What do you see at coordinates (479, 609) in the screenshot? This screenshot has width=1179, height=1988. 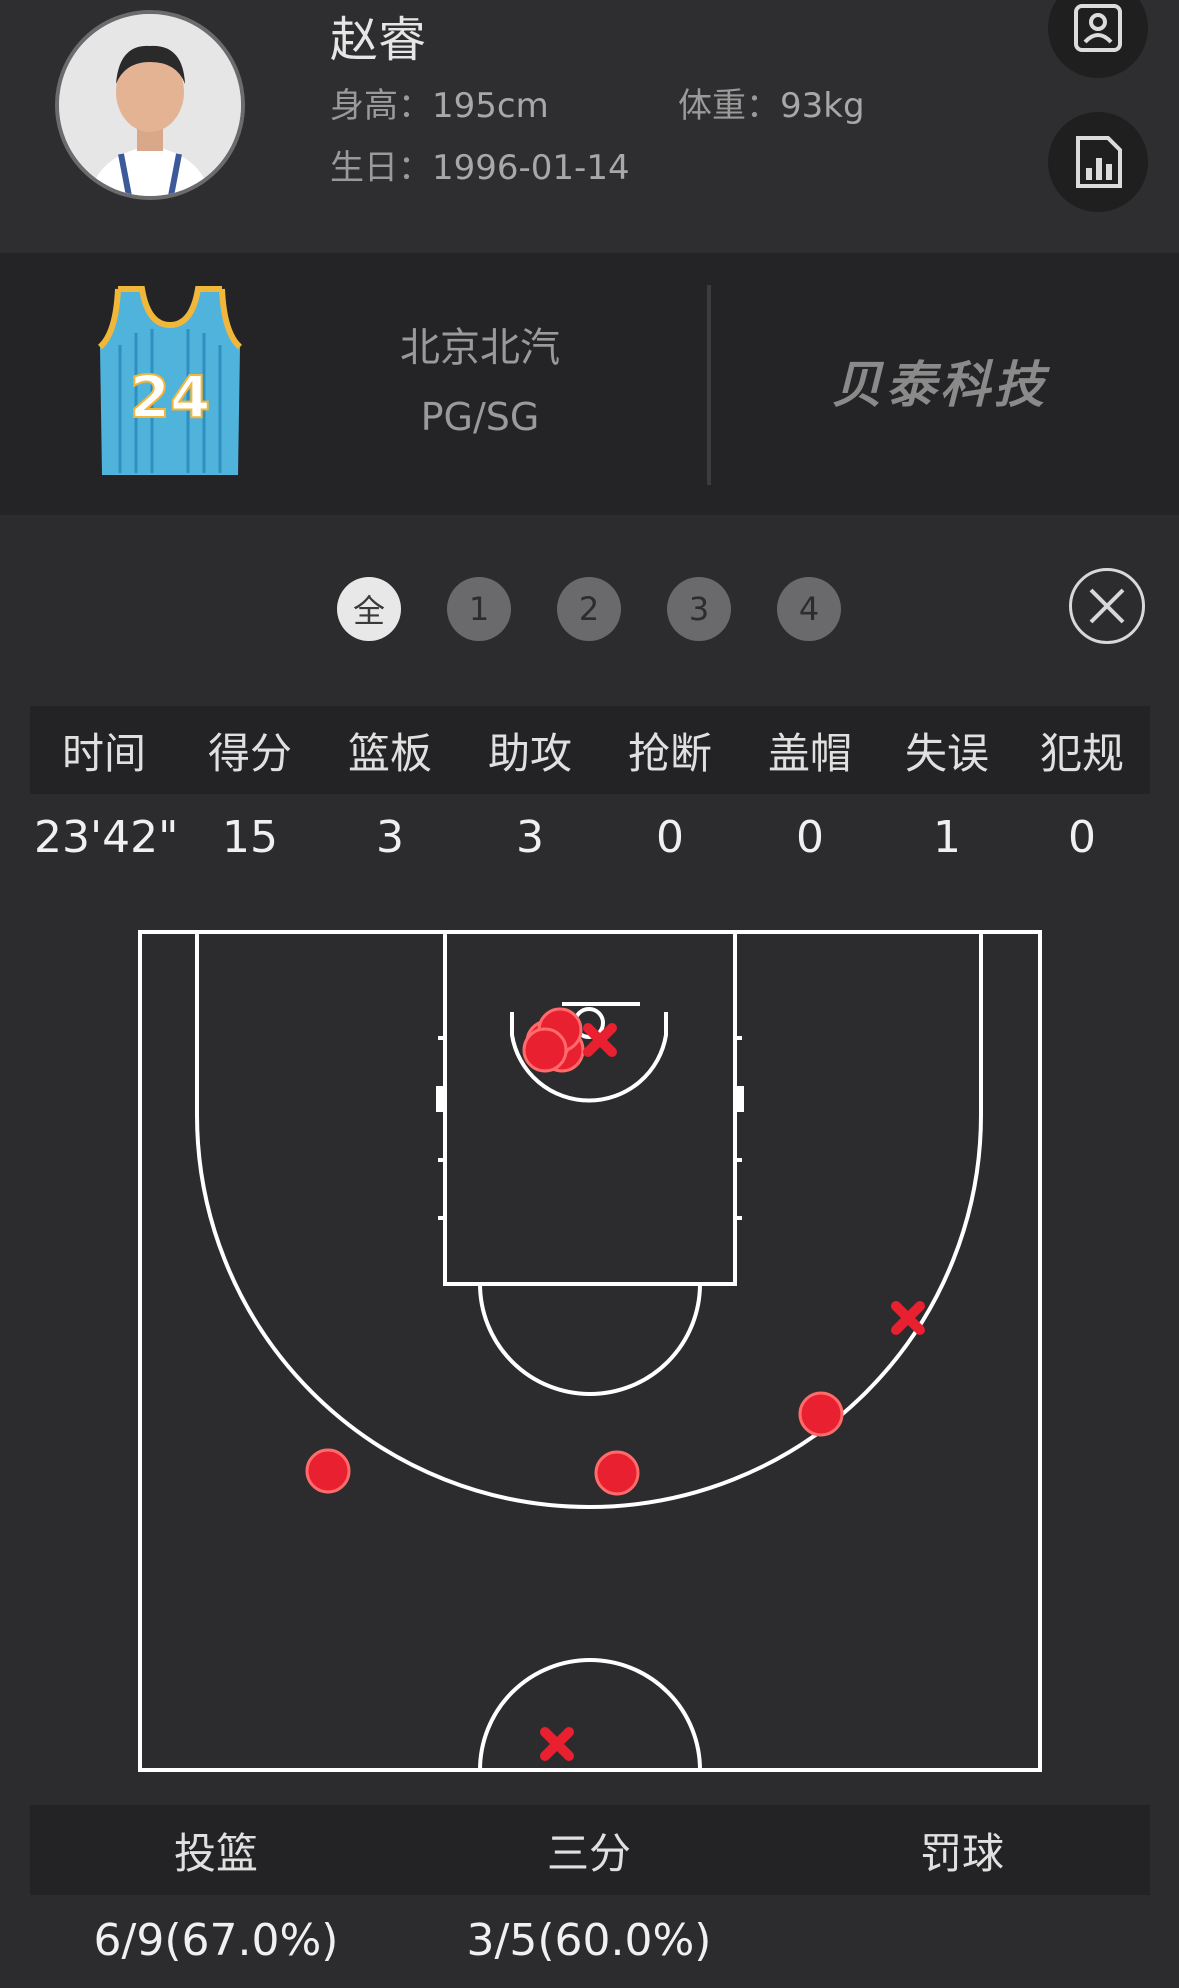 I see `tab-q1: 1` at bounding box center [479, 609].